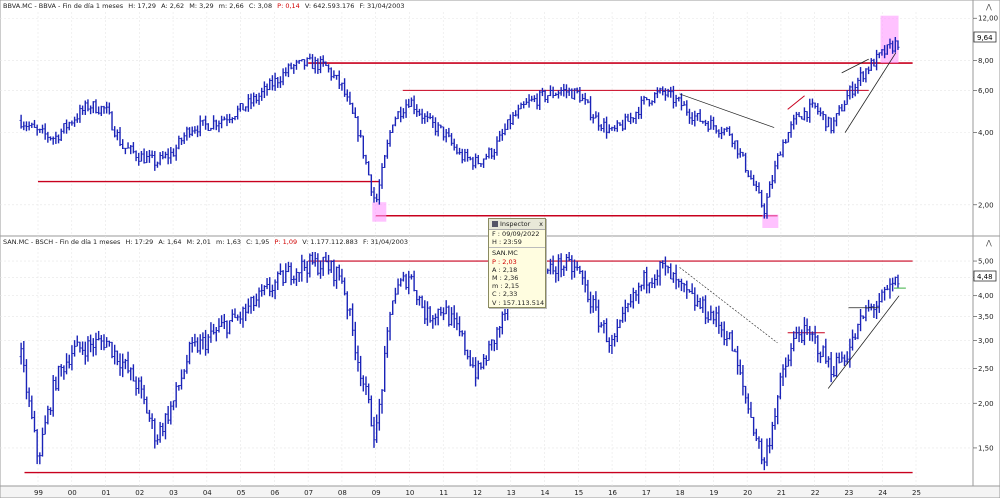 The image size is (1000, 502). Describe the element at coordinates (986, 296) in the screenshot. I see `bottom-y-tick-label: 4,00` at that location.